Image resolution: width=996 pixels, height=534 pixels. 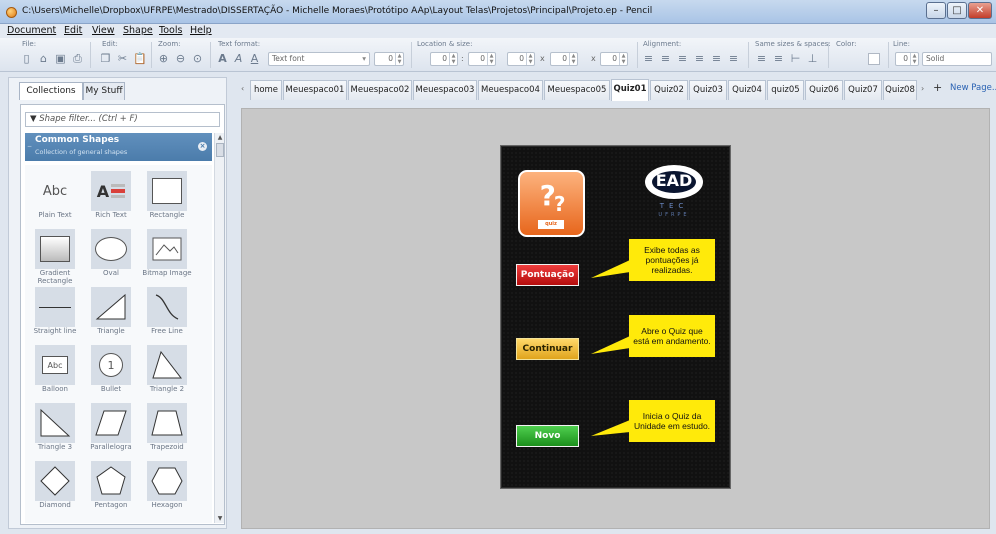 What do you see at coordinates (115, 196) in the screenshot?
I see `shape-rich-text: A Rich Text` at bounding box center [115, 196].